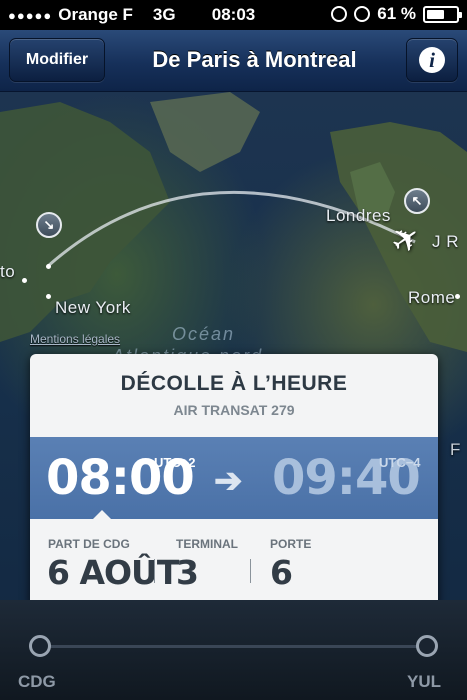  Describe the element at coordinates (113, 572) in the screenshot. I see `detail-value-departure: 6 AOÛT` at that location.